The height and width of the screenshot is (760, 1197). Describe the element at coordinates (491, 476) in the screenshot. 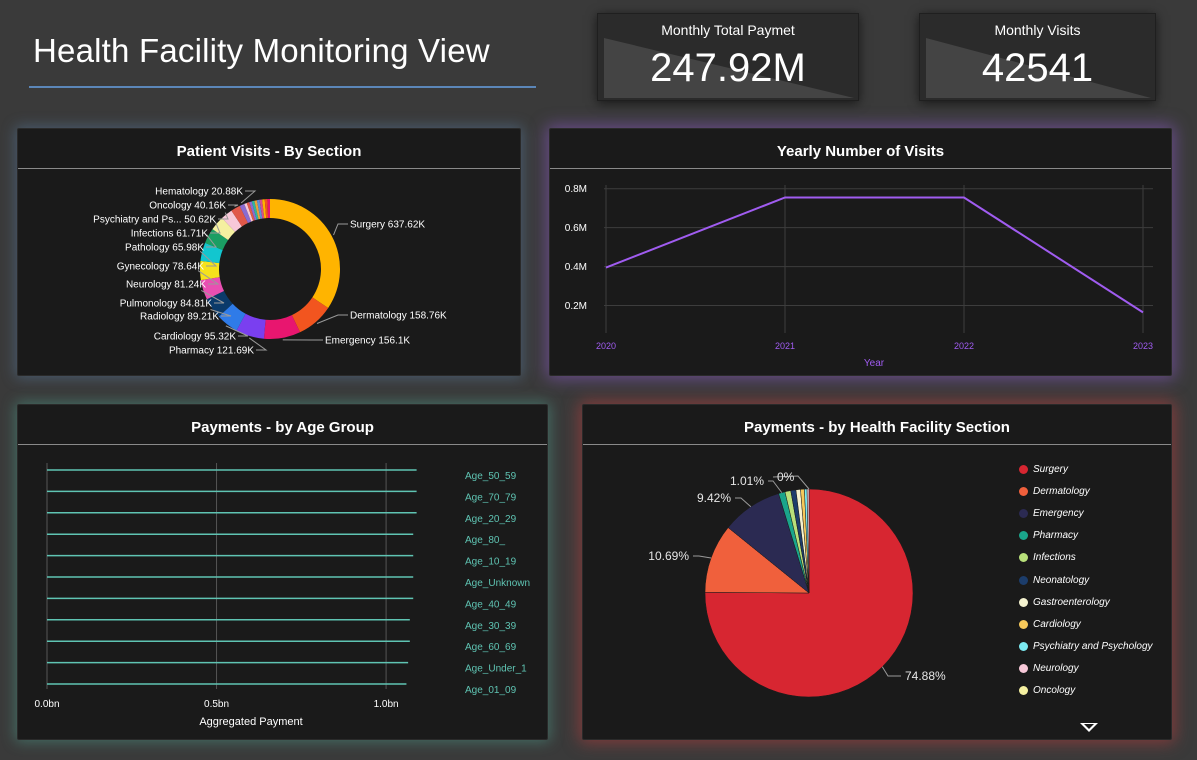

I see `category-label: Age_50_59` at that location.